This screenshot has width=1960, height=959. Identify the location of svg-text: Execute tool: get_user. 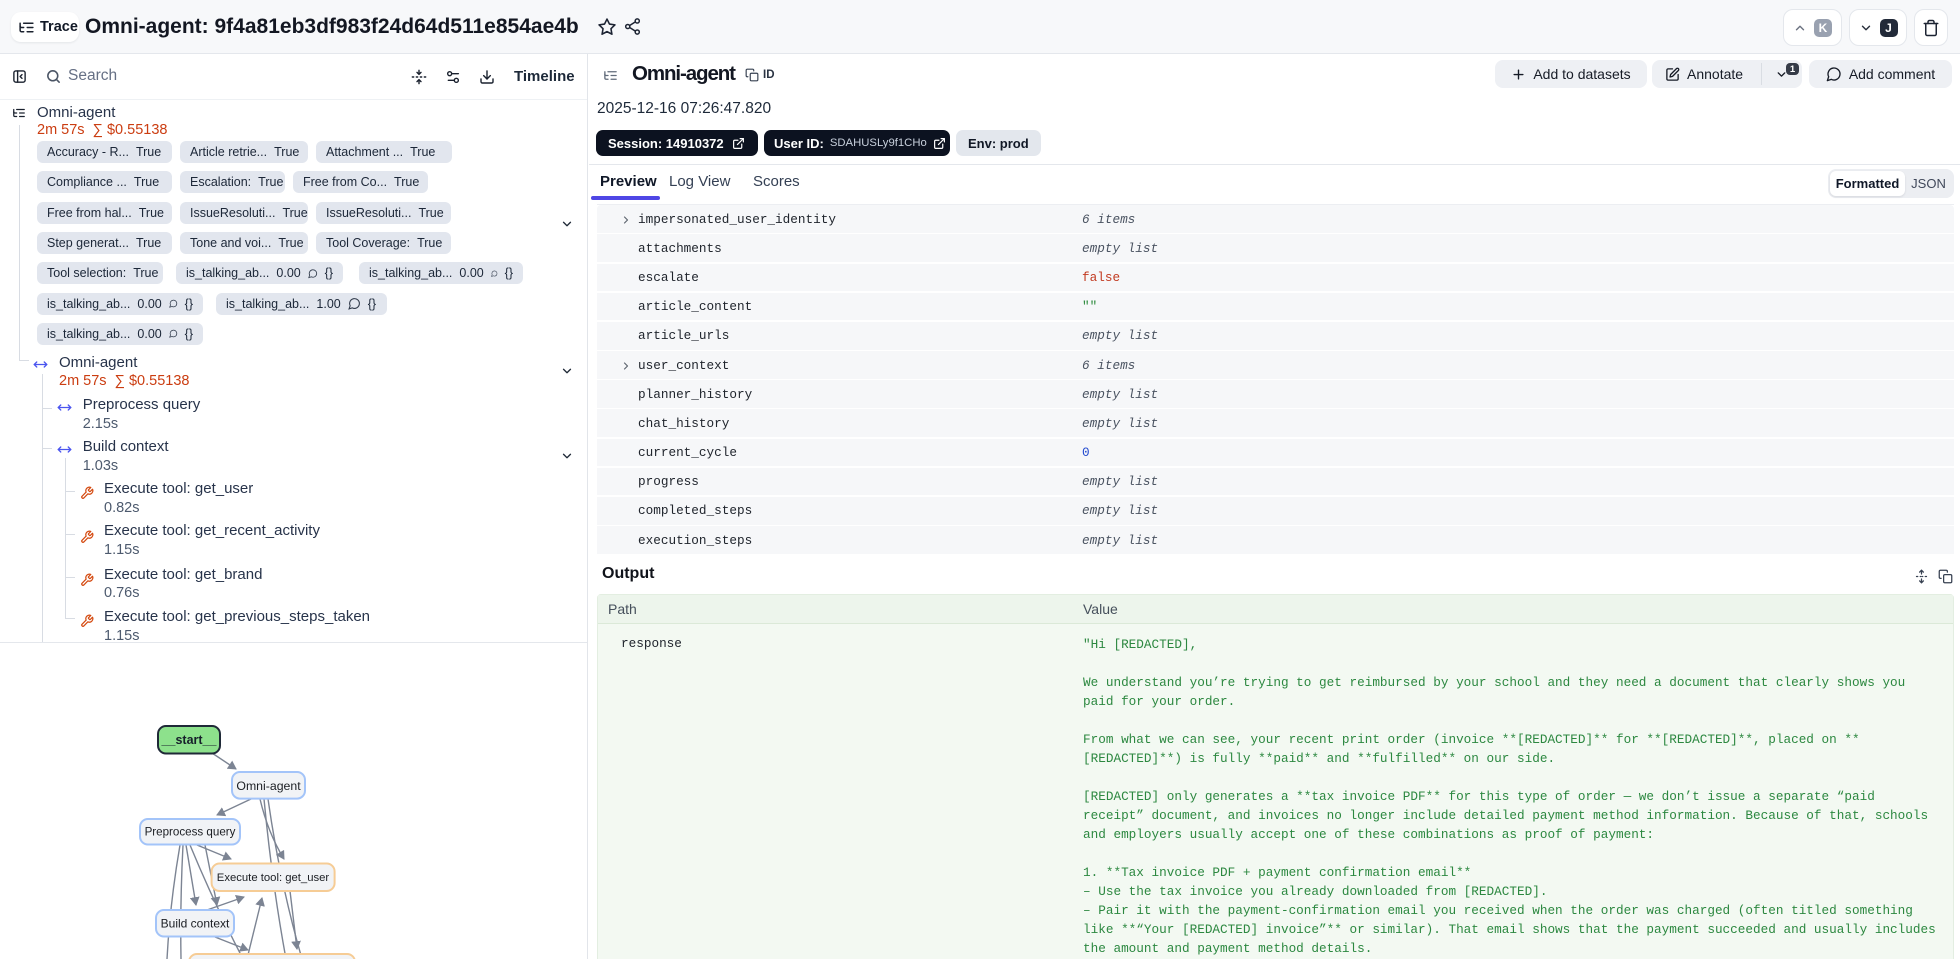
(273, 878).